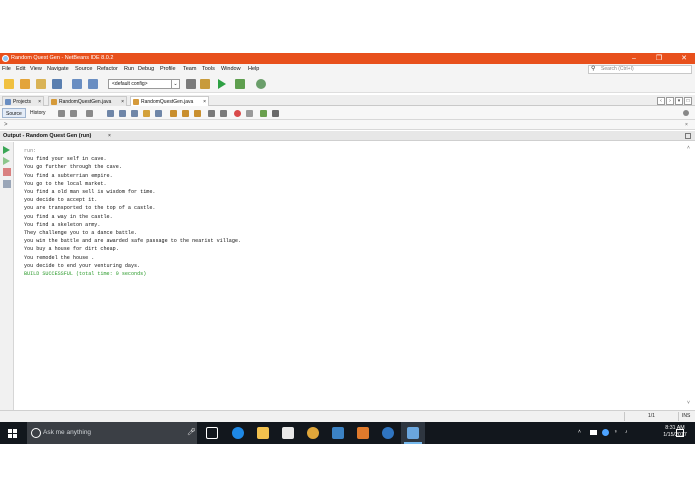 The width and height of the screenshot is (695, 494). What do you see at coordinates (688, 136) in the screenshot?
I see `output-minimize-icon` at bounding box center [688, 136].